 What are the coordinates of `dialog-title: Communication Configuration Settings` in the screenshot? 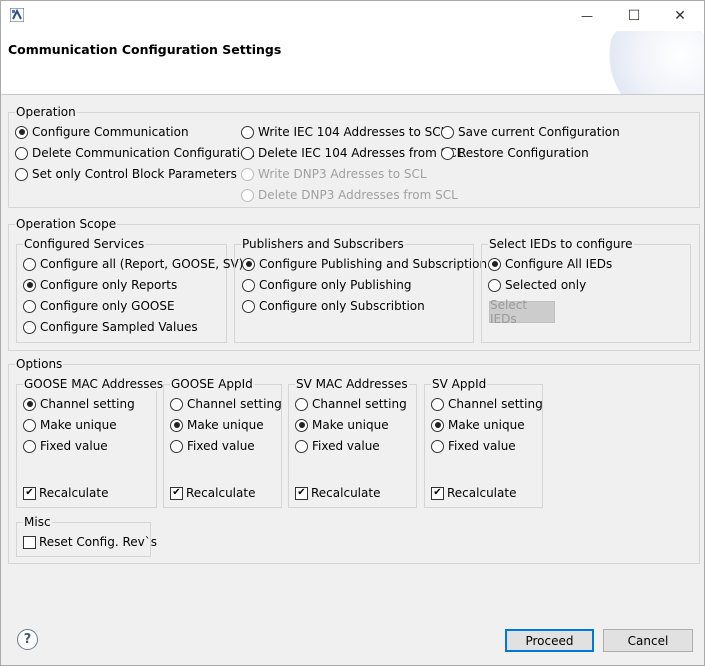 It's located at (145, 49).